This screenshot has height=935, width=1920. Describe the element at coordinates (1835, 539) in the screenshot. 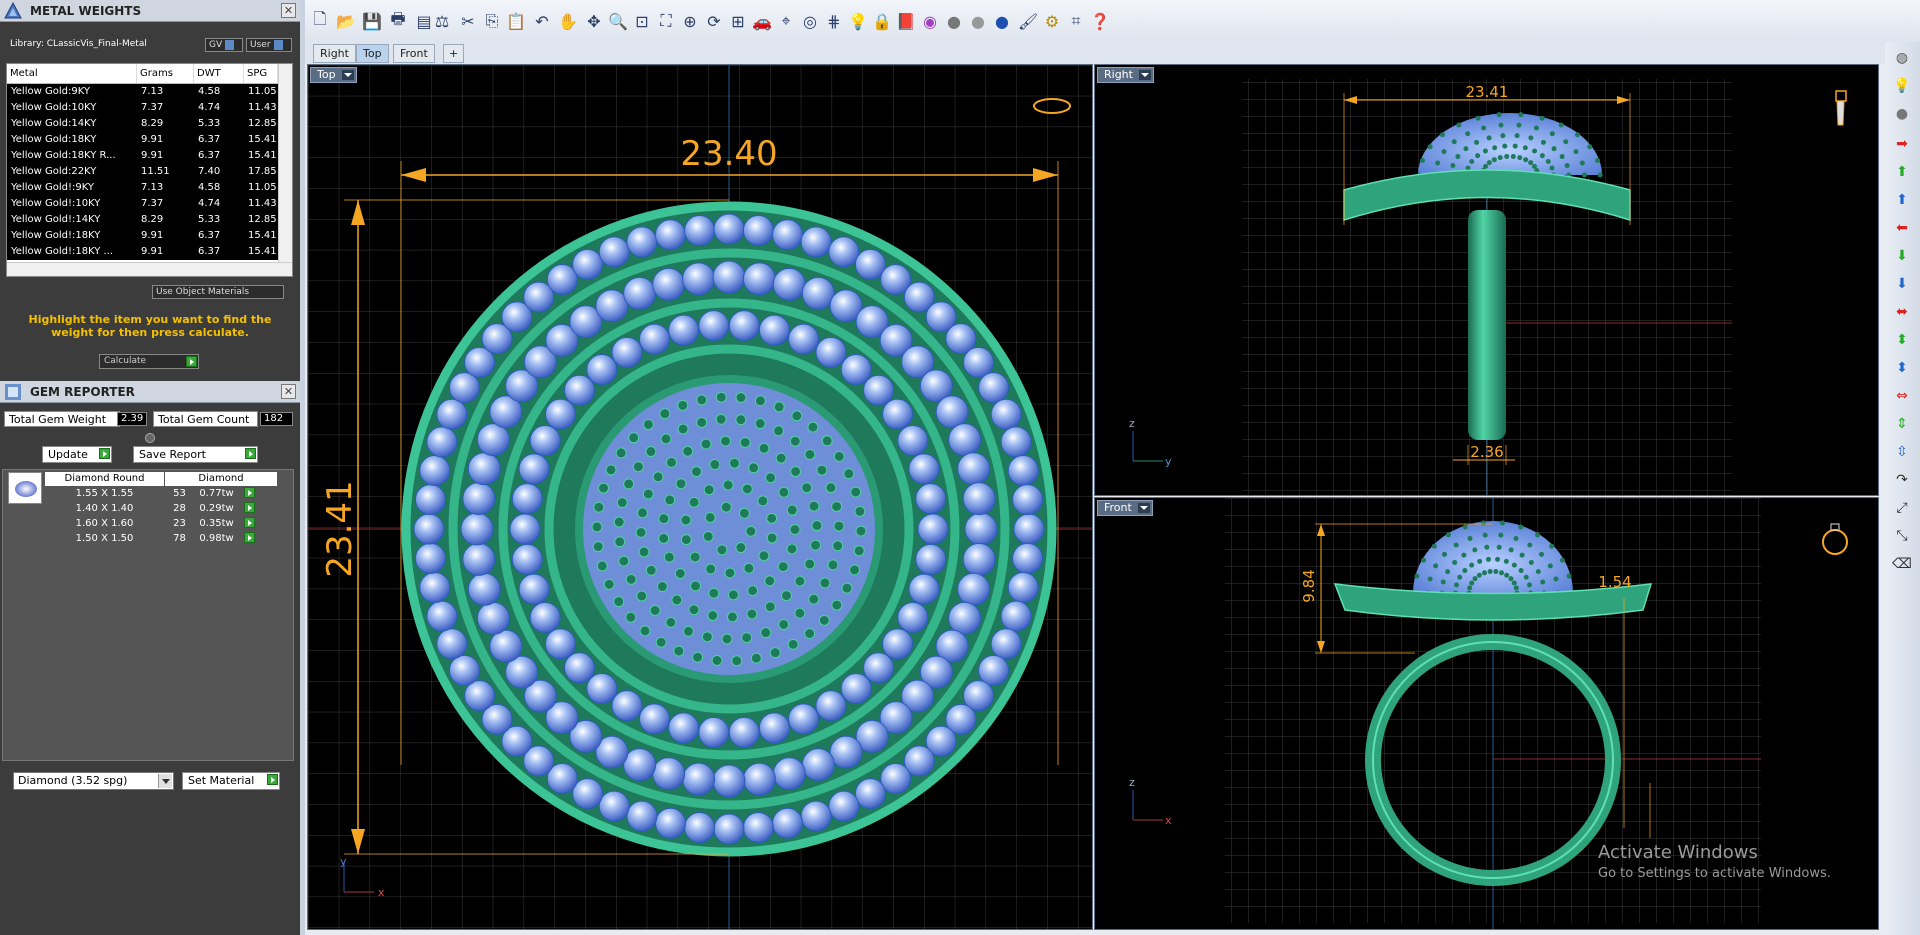

I see `front-view-ring-icon` at that location.